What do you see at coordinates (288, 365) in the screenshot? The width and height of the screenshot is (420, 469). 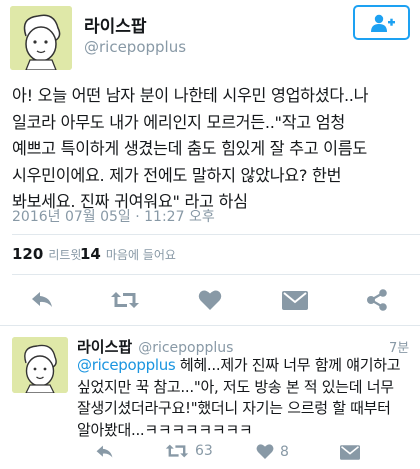 I see `reply-line-rest: 헤헤...제가 진짜 너무 함께 얘기하고` at bounding box center [288, 365].